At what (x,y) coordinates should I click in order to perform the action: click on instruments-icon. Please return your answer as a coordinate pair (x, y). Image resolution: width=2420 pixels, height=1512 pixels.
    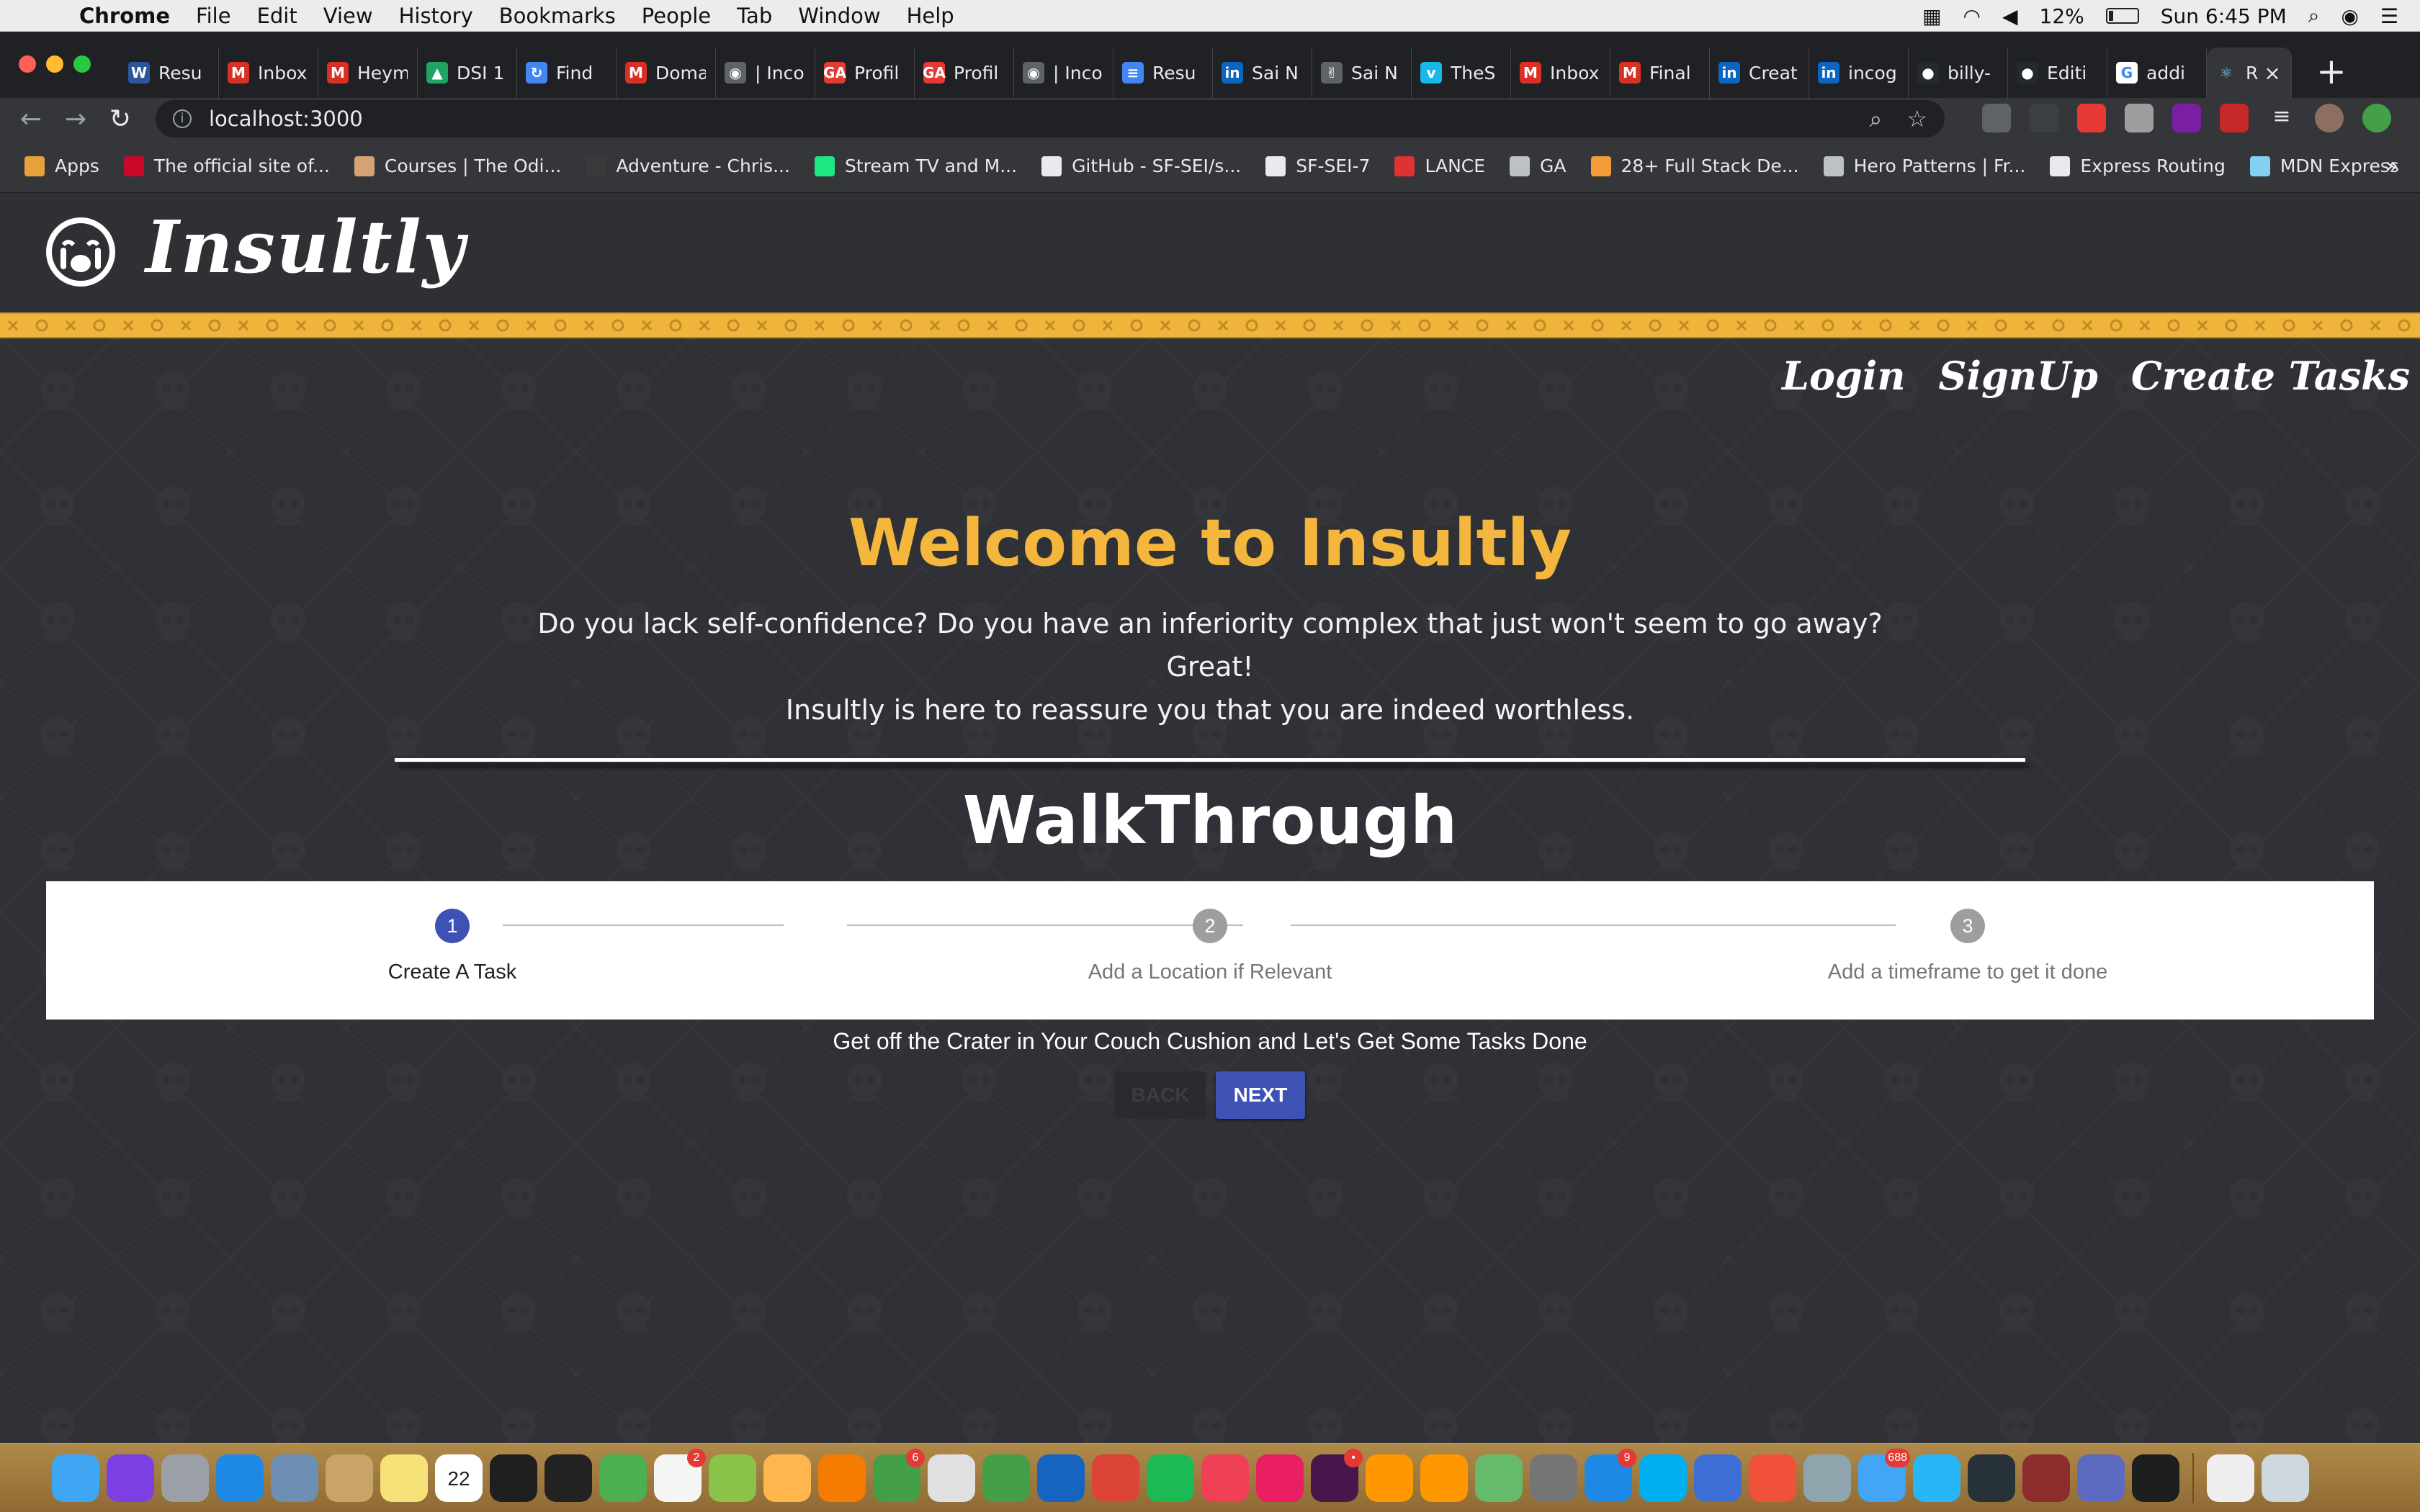
    Looking at the image, I should click on (568, 1478).